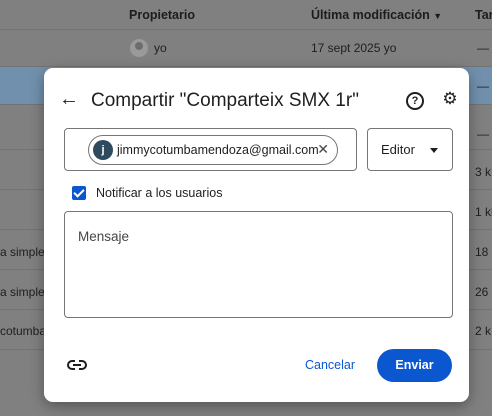 Image resolution: width=492 pixels, height=416 pixels. I want to click on back-arrow-icon: ←, so click(69, 99).